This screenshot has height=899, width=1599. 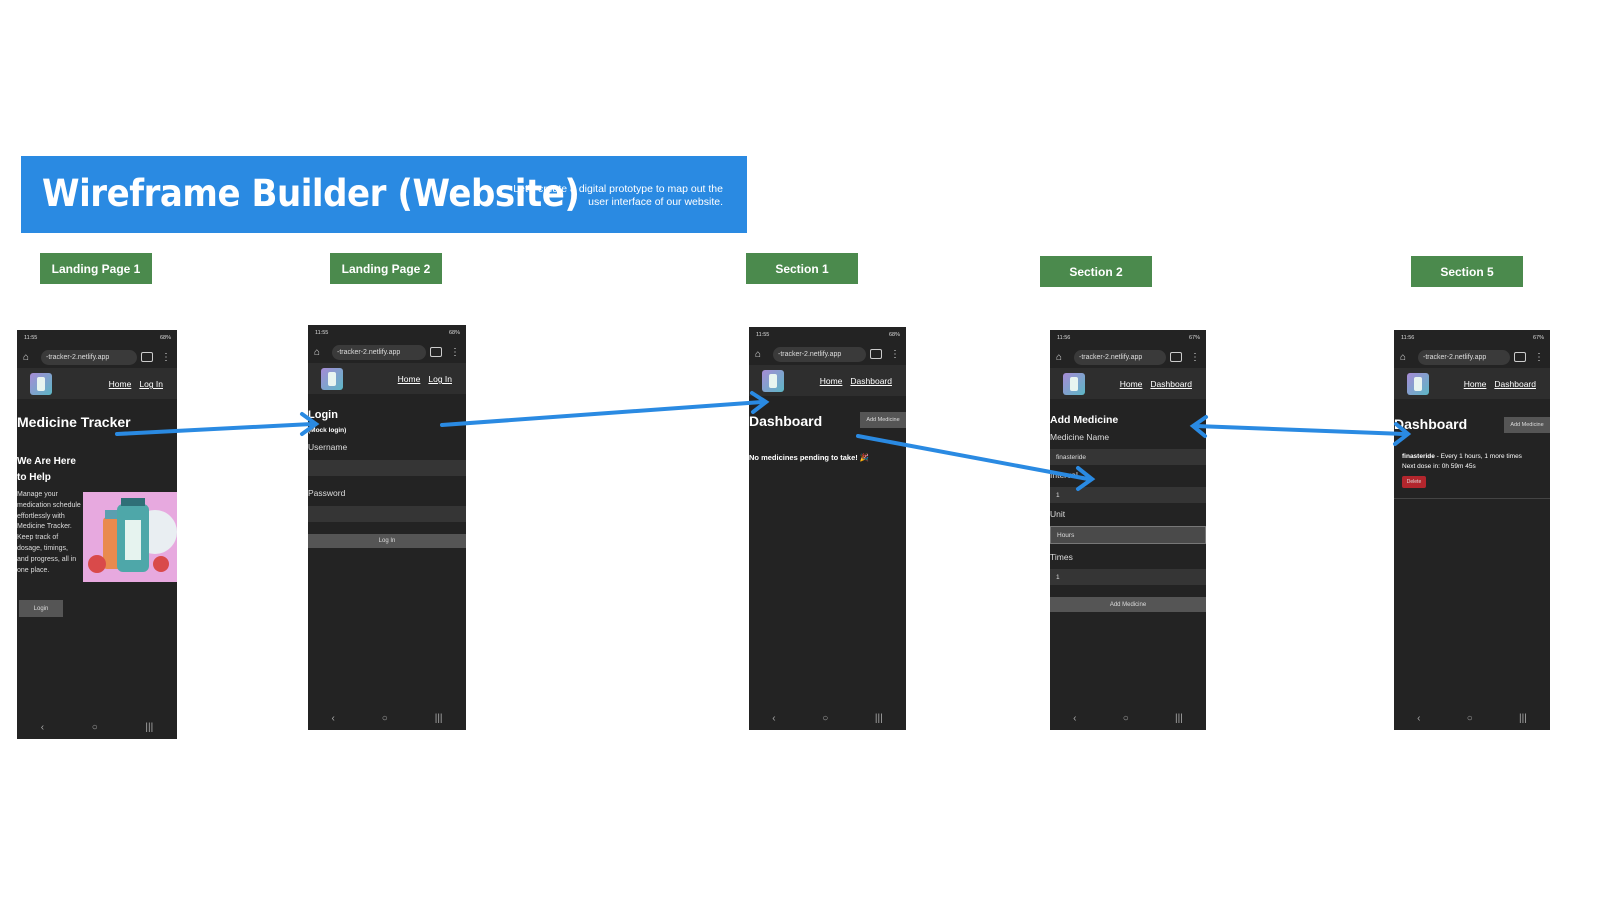 I want to click on arrow-section1-to-section2, so click(x=973, y=457).